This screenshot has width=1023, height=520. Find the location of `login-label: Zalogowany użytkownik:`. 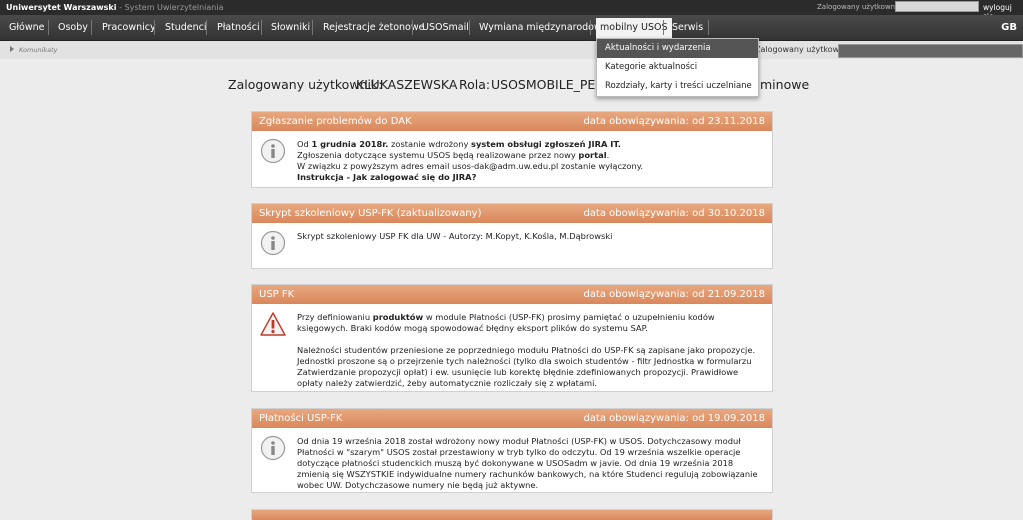

login-label: Zalogowany użytkownik: is located at coordinates (860, 7).